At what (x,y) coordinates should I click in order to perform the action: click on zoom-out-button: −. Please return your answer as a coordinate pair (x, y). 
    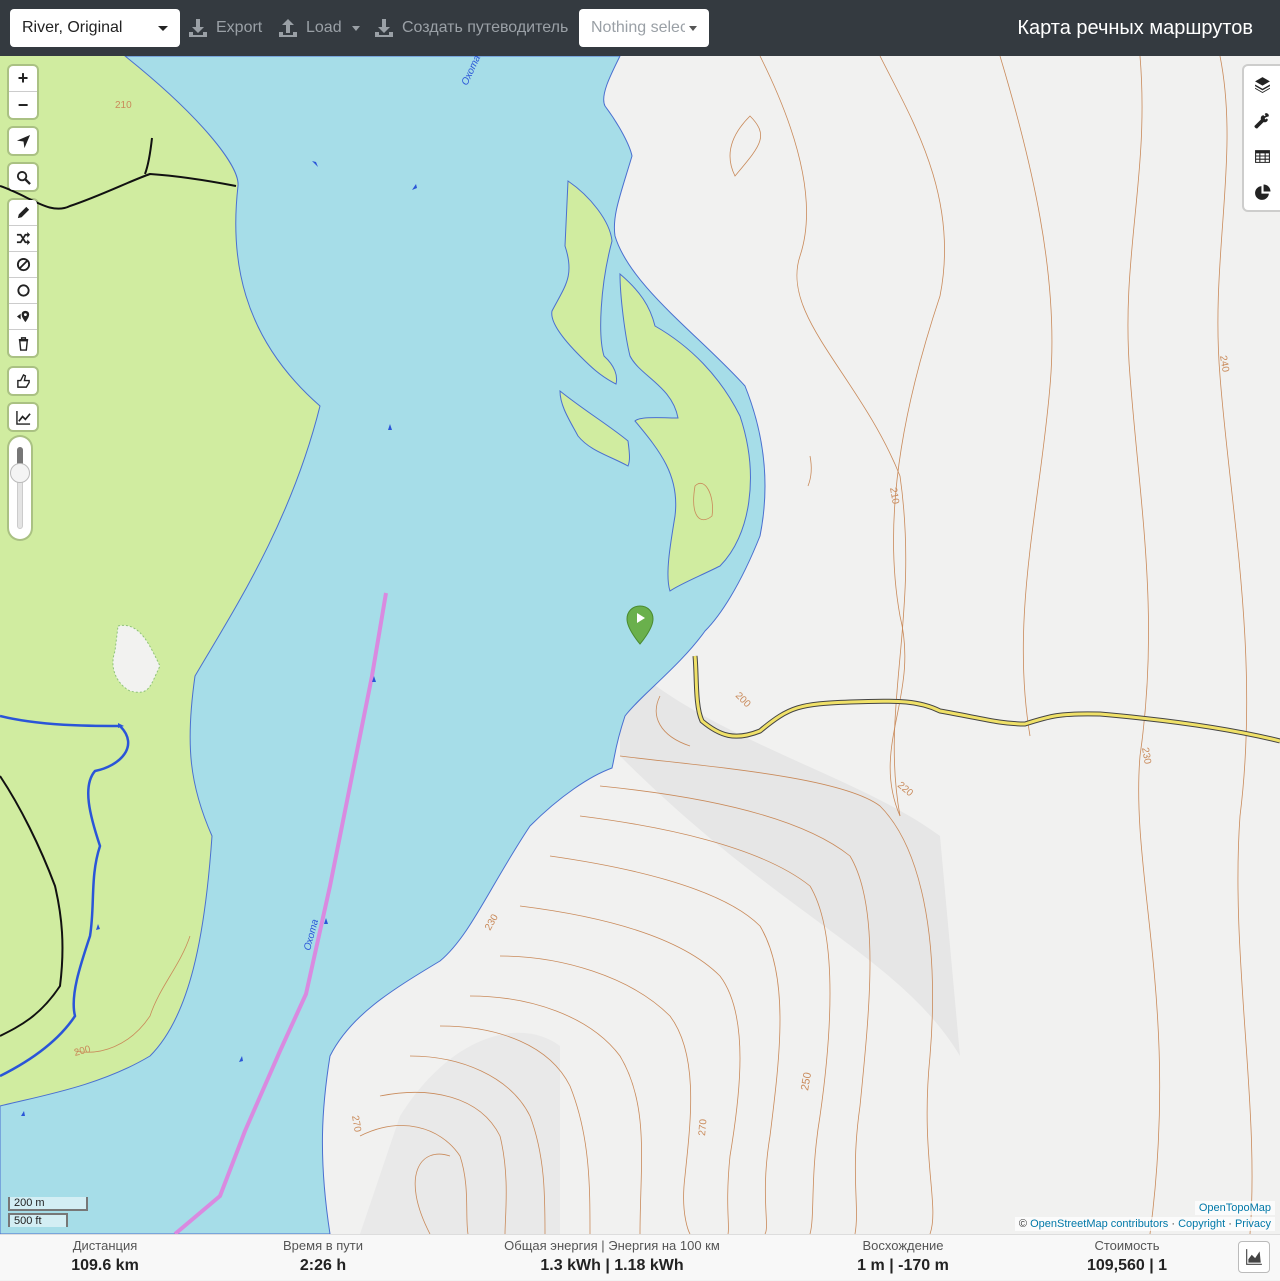
    Looking at the image, I should click on (23, 105).